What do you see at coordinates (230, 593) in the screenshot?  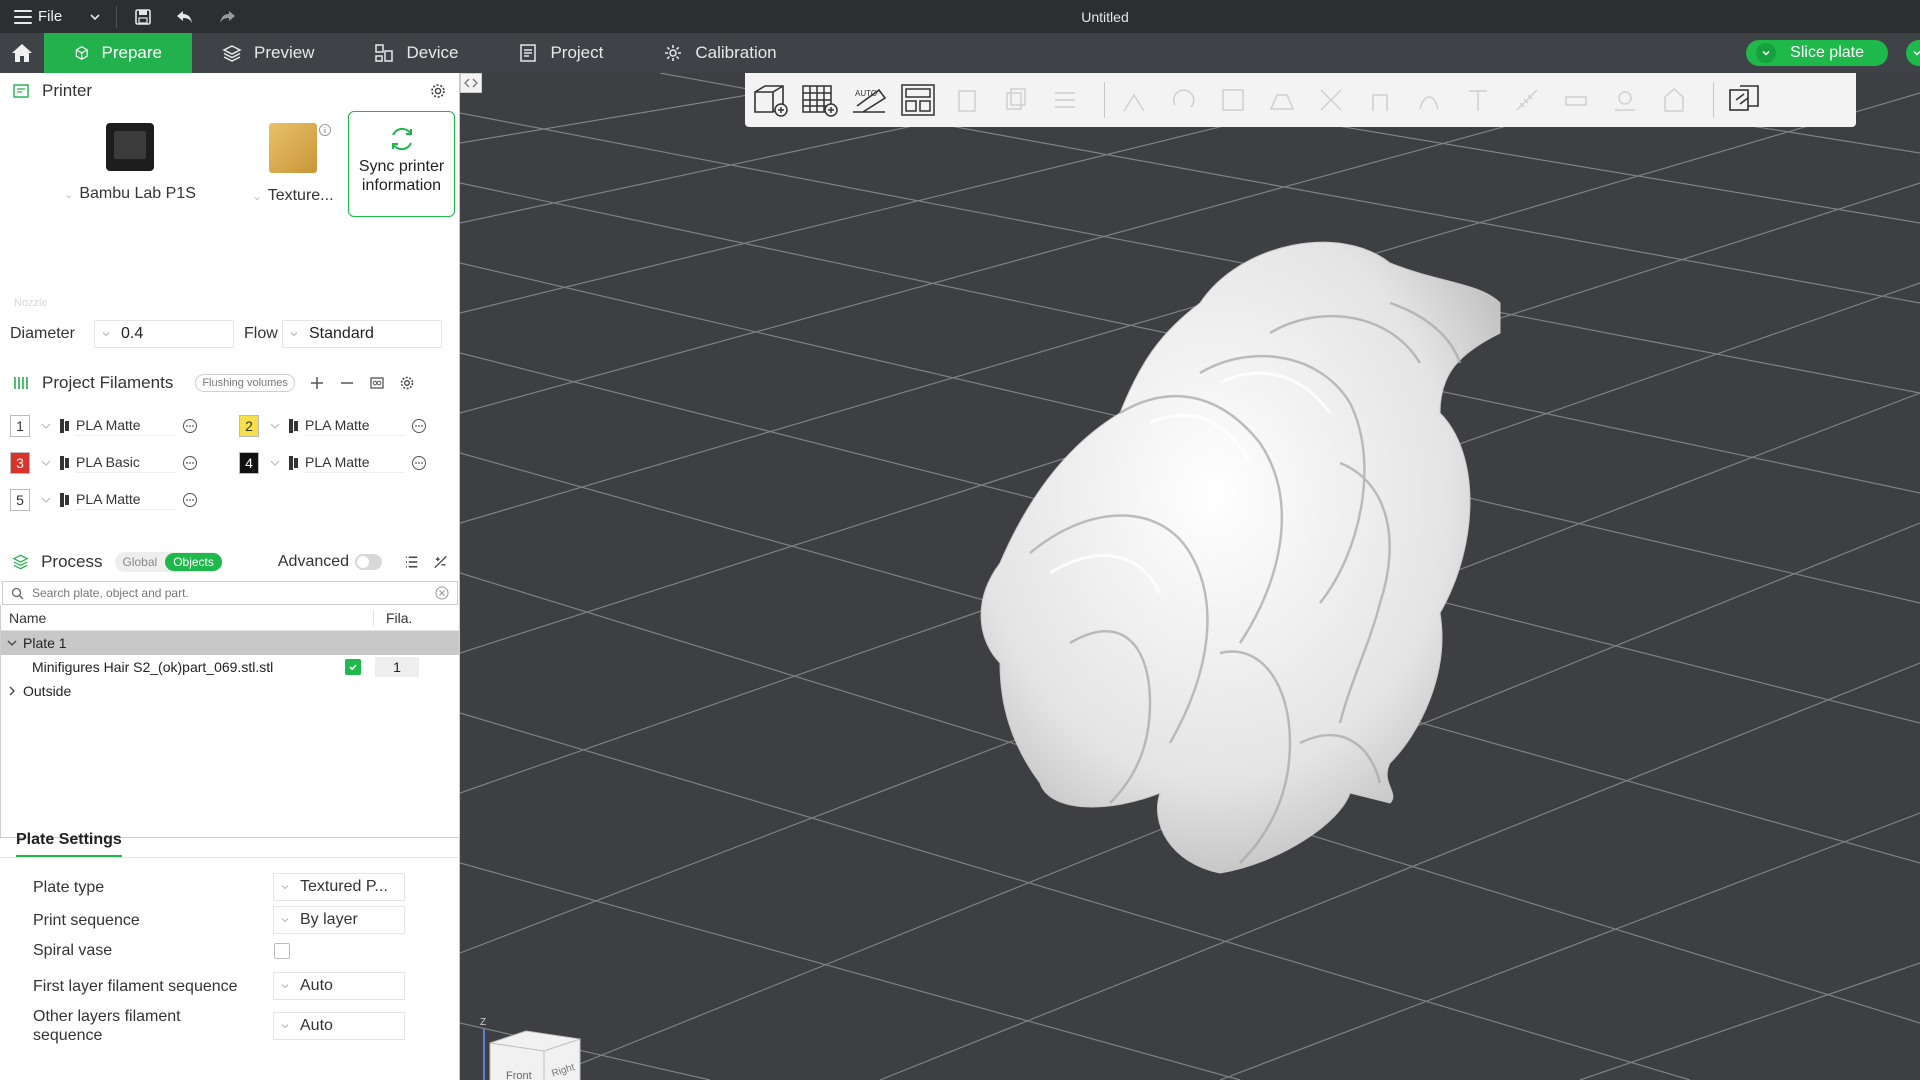 I see `object-search-input: Search plate, object and part.` at bounding box center [230, 593].